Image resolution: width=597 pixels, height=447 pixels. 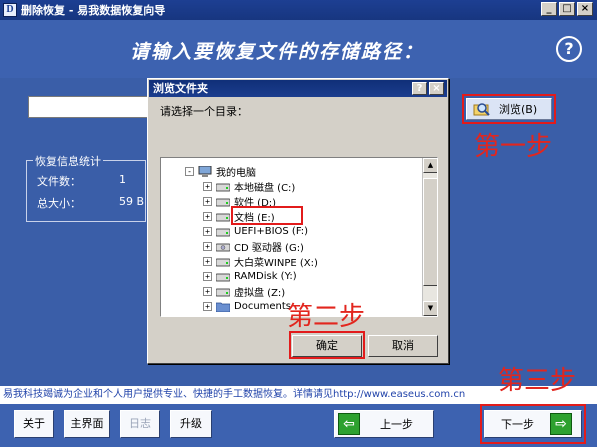 I want to click on stats-title: 恢复信息统计, so click(x=68, y=161).